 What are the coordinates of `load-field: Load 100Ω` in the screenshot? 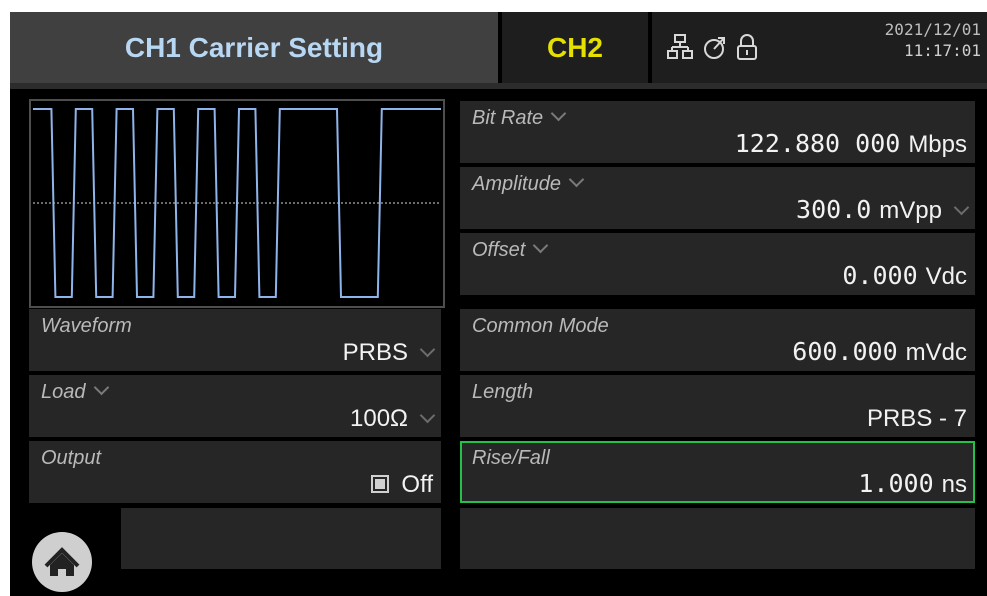 It's located at (235, 406).